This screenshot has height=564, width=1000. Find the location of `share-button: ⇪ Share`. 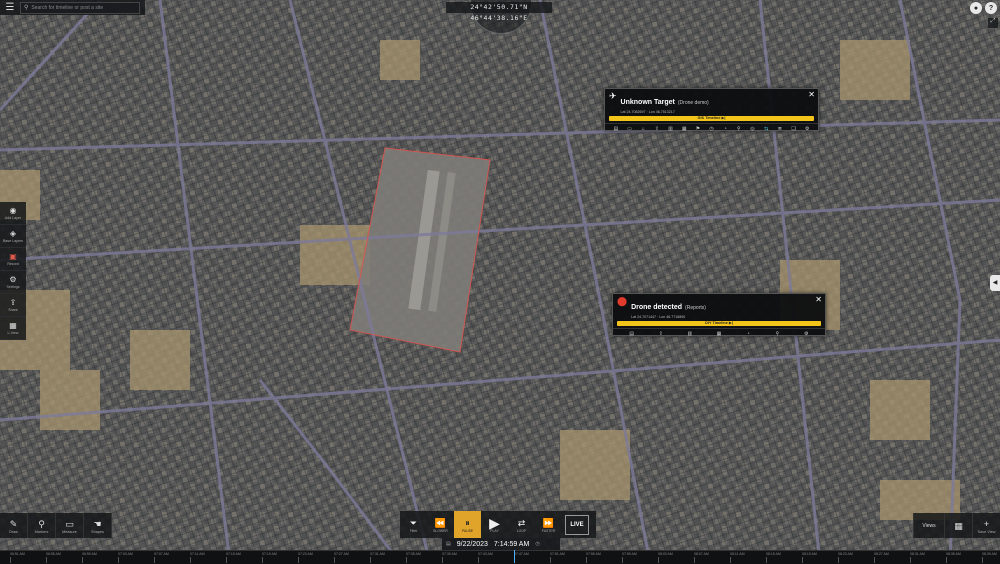

share-button: ⇪ Share is located at coordinates (13, 305).